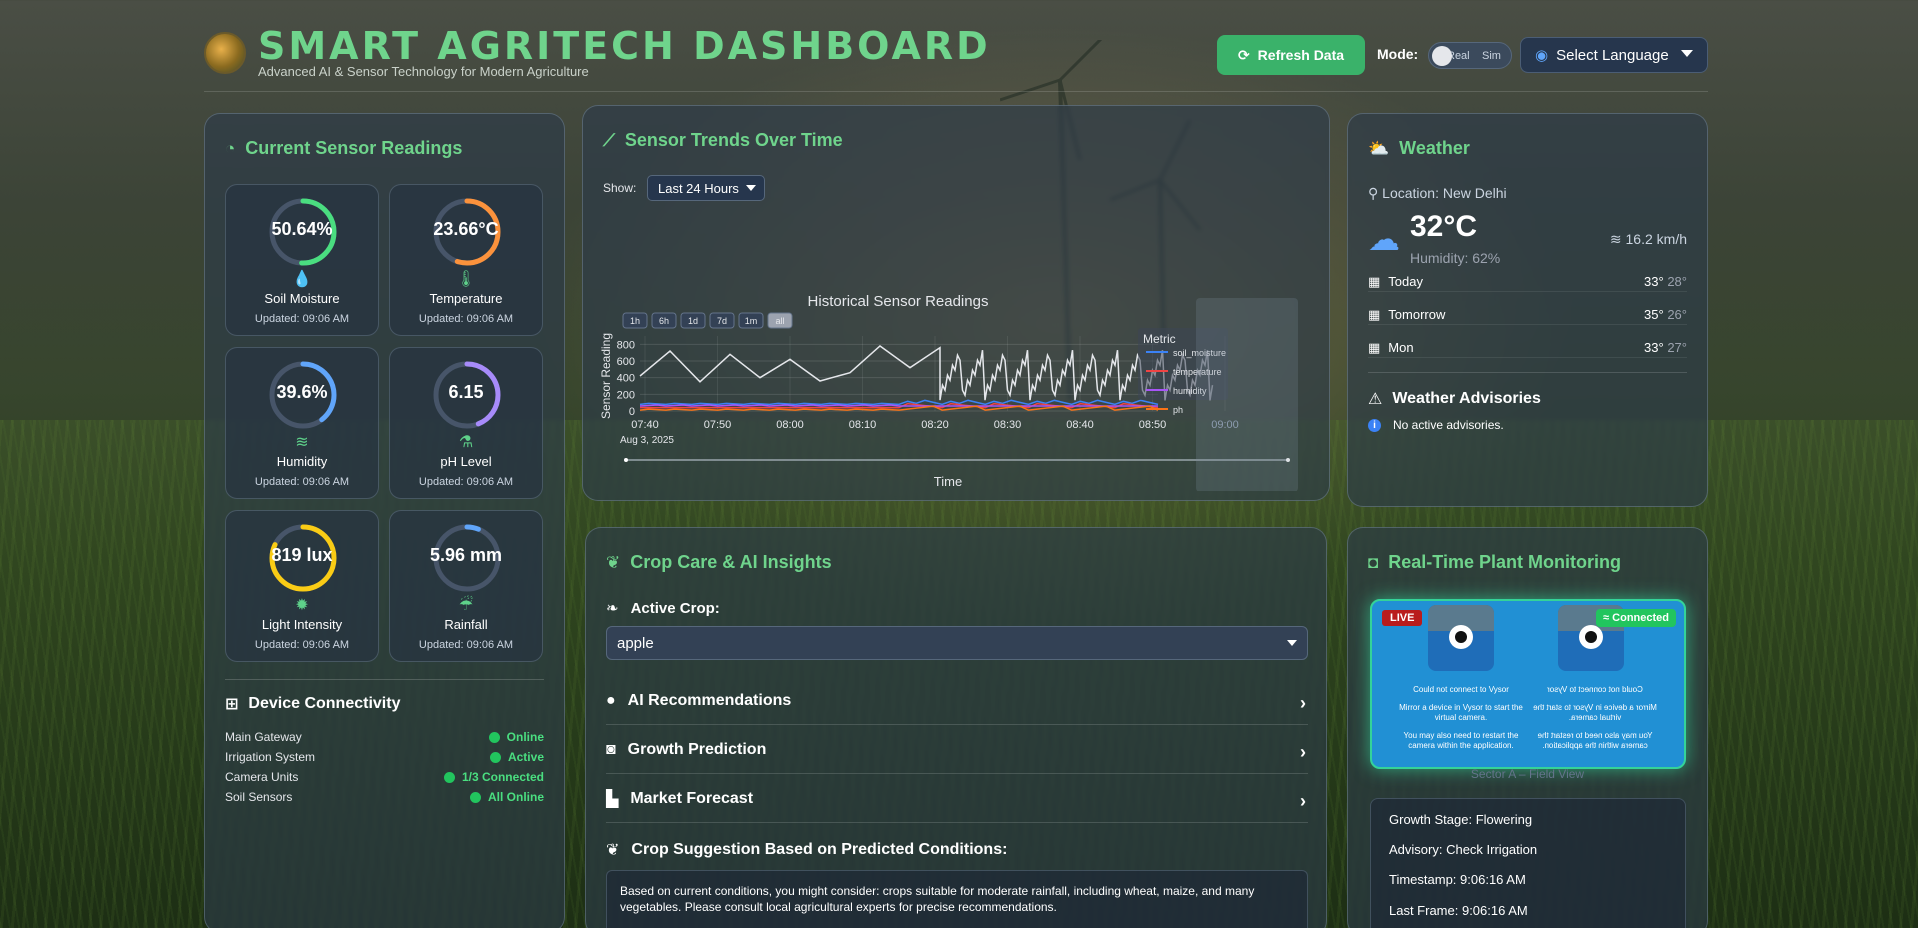  What do you see at coordinates (1470, 55) in the screenshot?
I see `mode-toggle: Real Sim` at bounding box center [1470, 55].